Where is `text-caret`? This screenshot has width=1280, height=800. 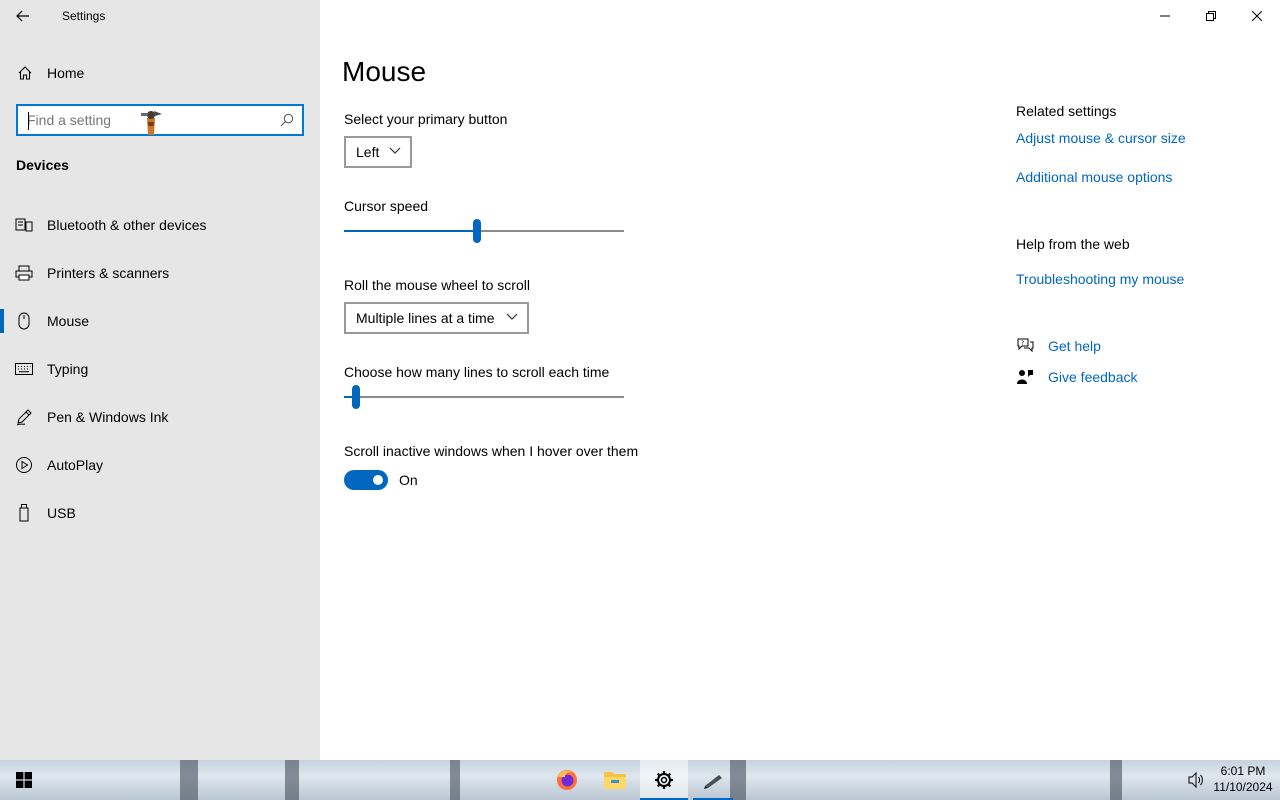
text-caret is located at coordinates (28, 121).